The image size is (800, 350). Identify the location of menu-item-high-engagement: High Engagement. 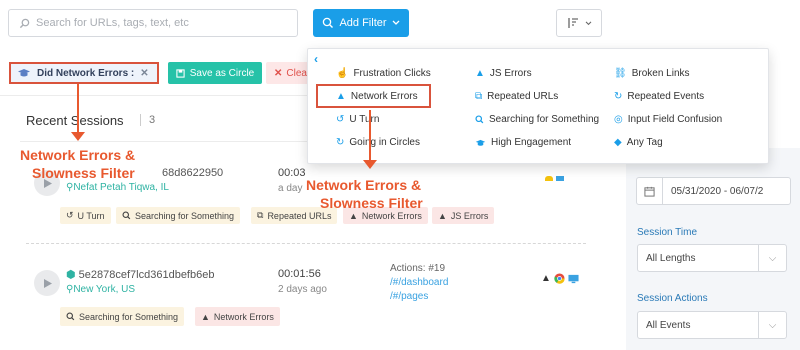
(523, 142).